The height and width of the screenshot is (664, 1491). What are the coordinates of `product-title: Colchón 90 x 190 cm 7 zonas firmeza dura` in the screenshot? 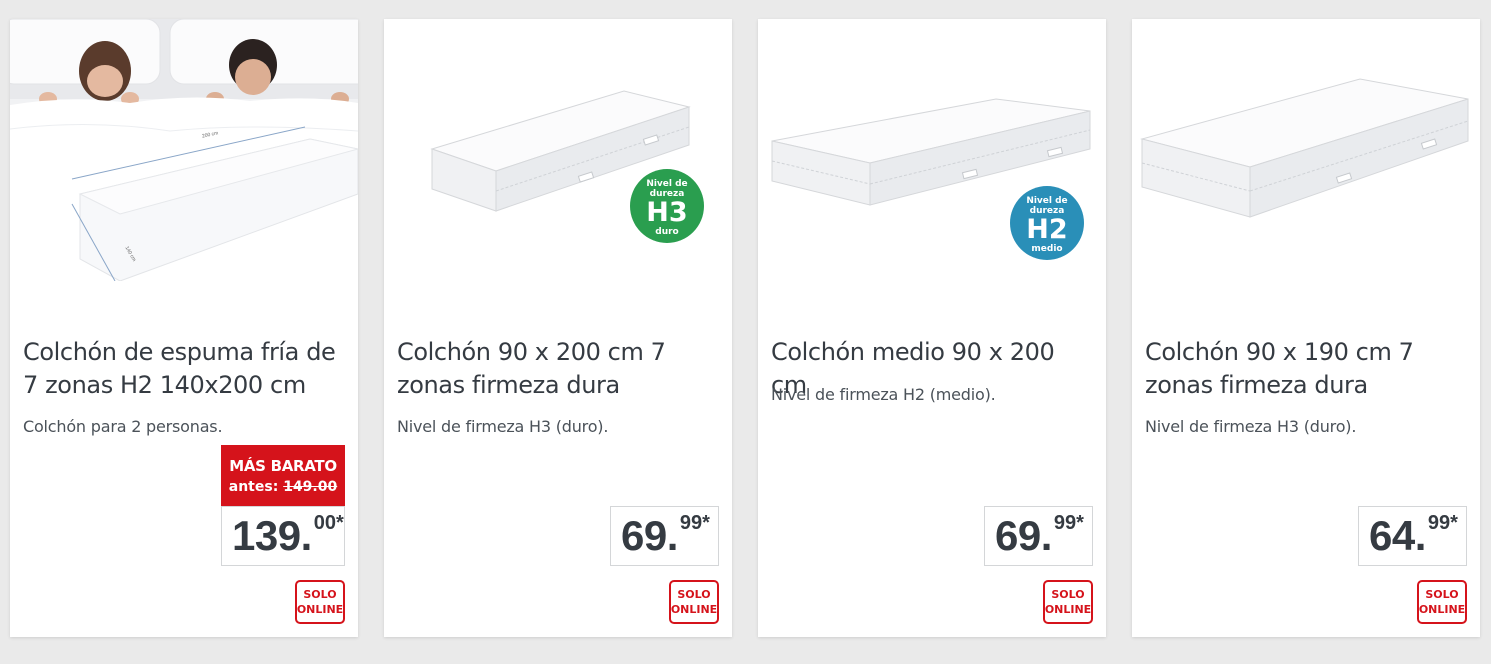 It's located at (1305, 369).